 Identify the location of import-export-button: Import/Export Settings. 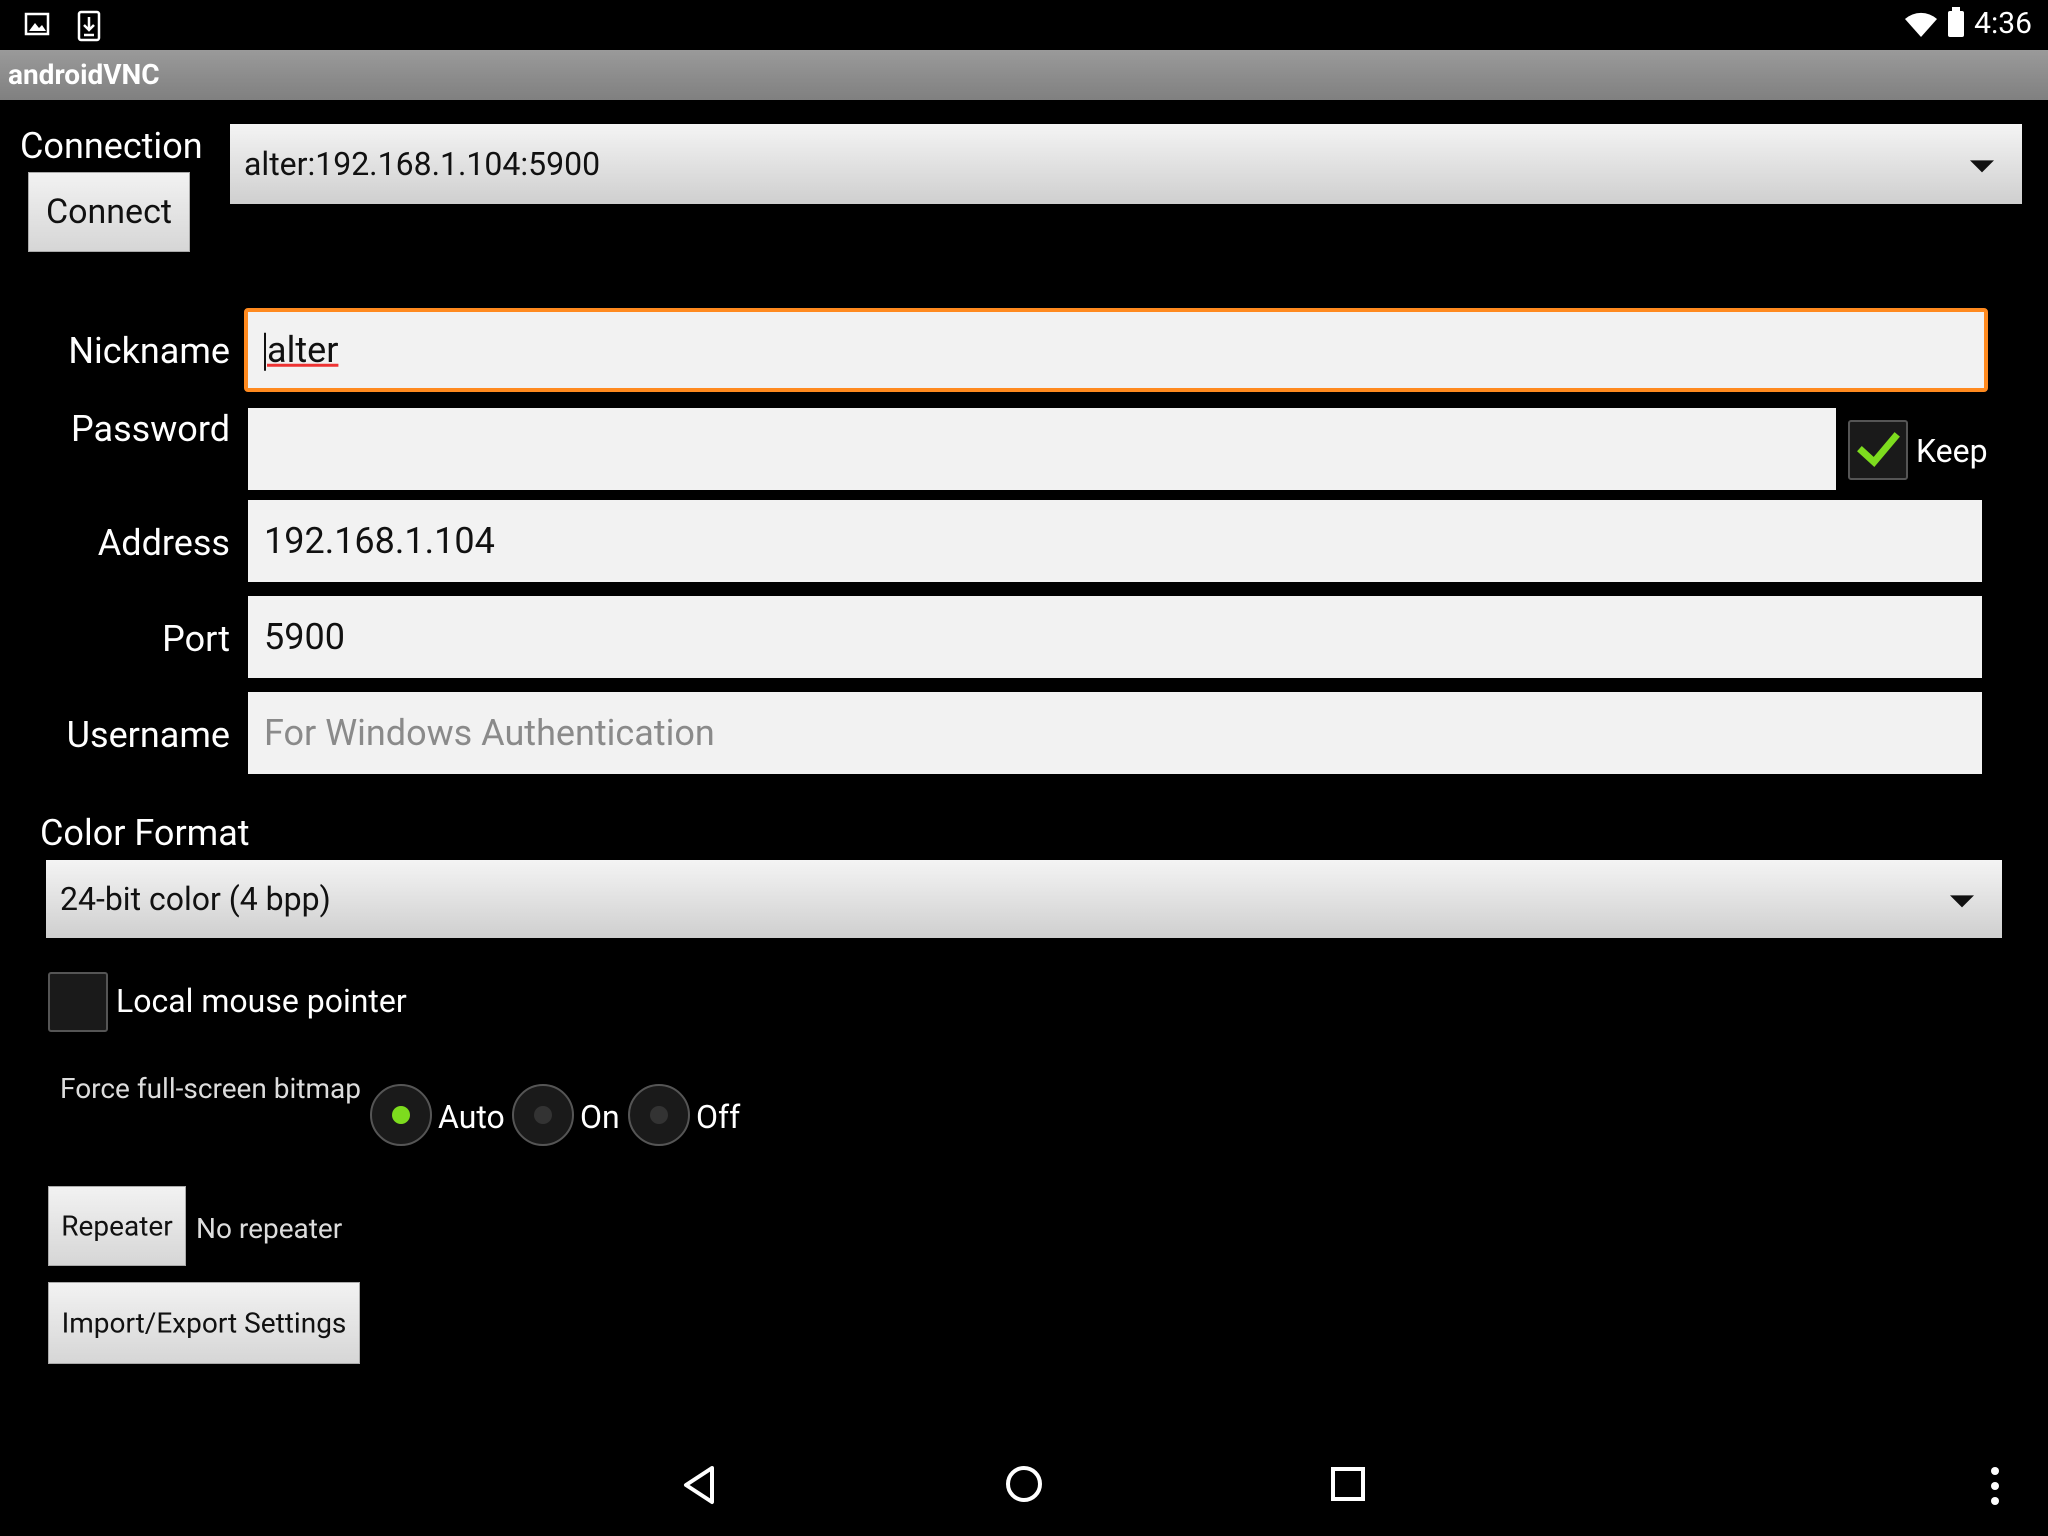
(204, 1323).